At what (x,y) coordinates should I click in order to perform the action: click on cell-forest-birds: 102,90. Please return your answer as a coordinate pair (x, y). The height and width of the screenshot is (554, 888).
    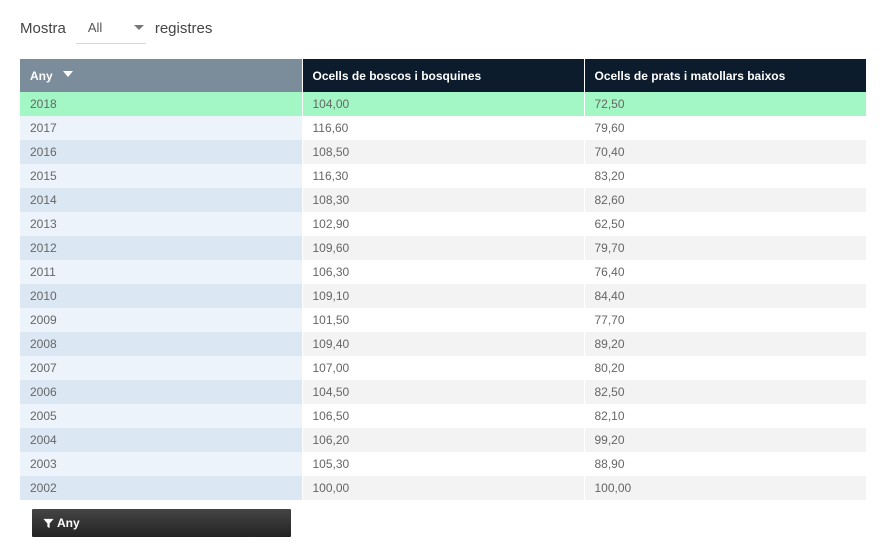
    Looking at the image, I should click on (442, 224).